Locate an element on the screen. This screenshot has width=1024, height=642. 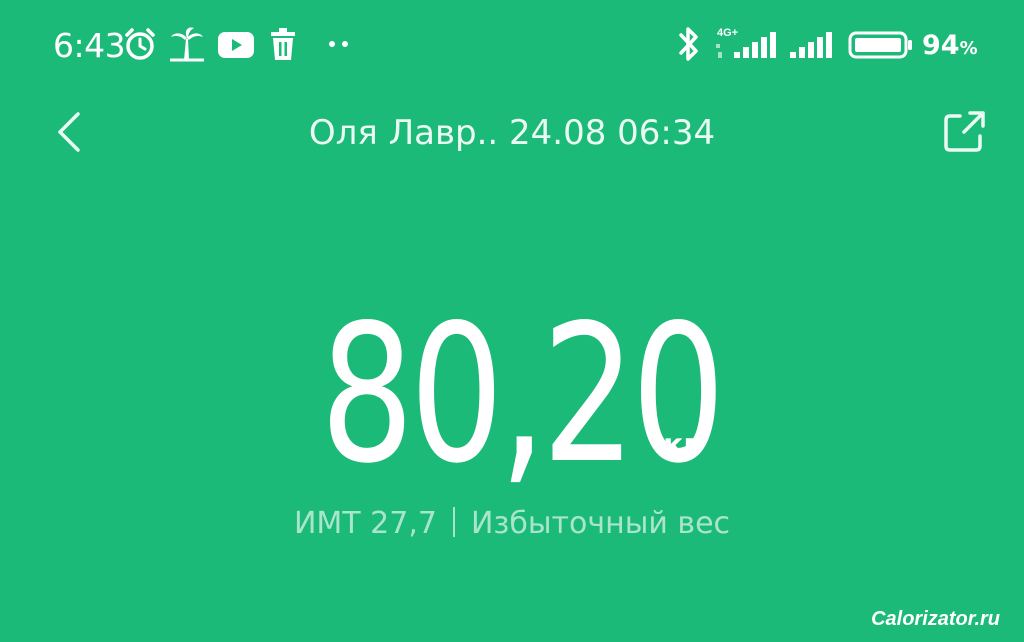
bmi-value: ИМТ 27,7 is located at coordinates (365, 523).